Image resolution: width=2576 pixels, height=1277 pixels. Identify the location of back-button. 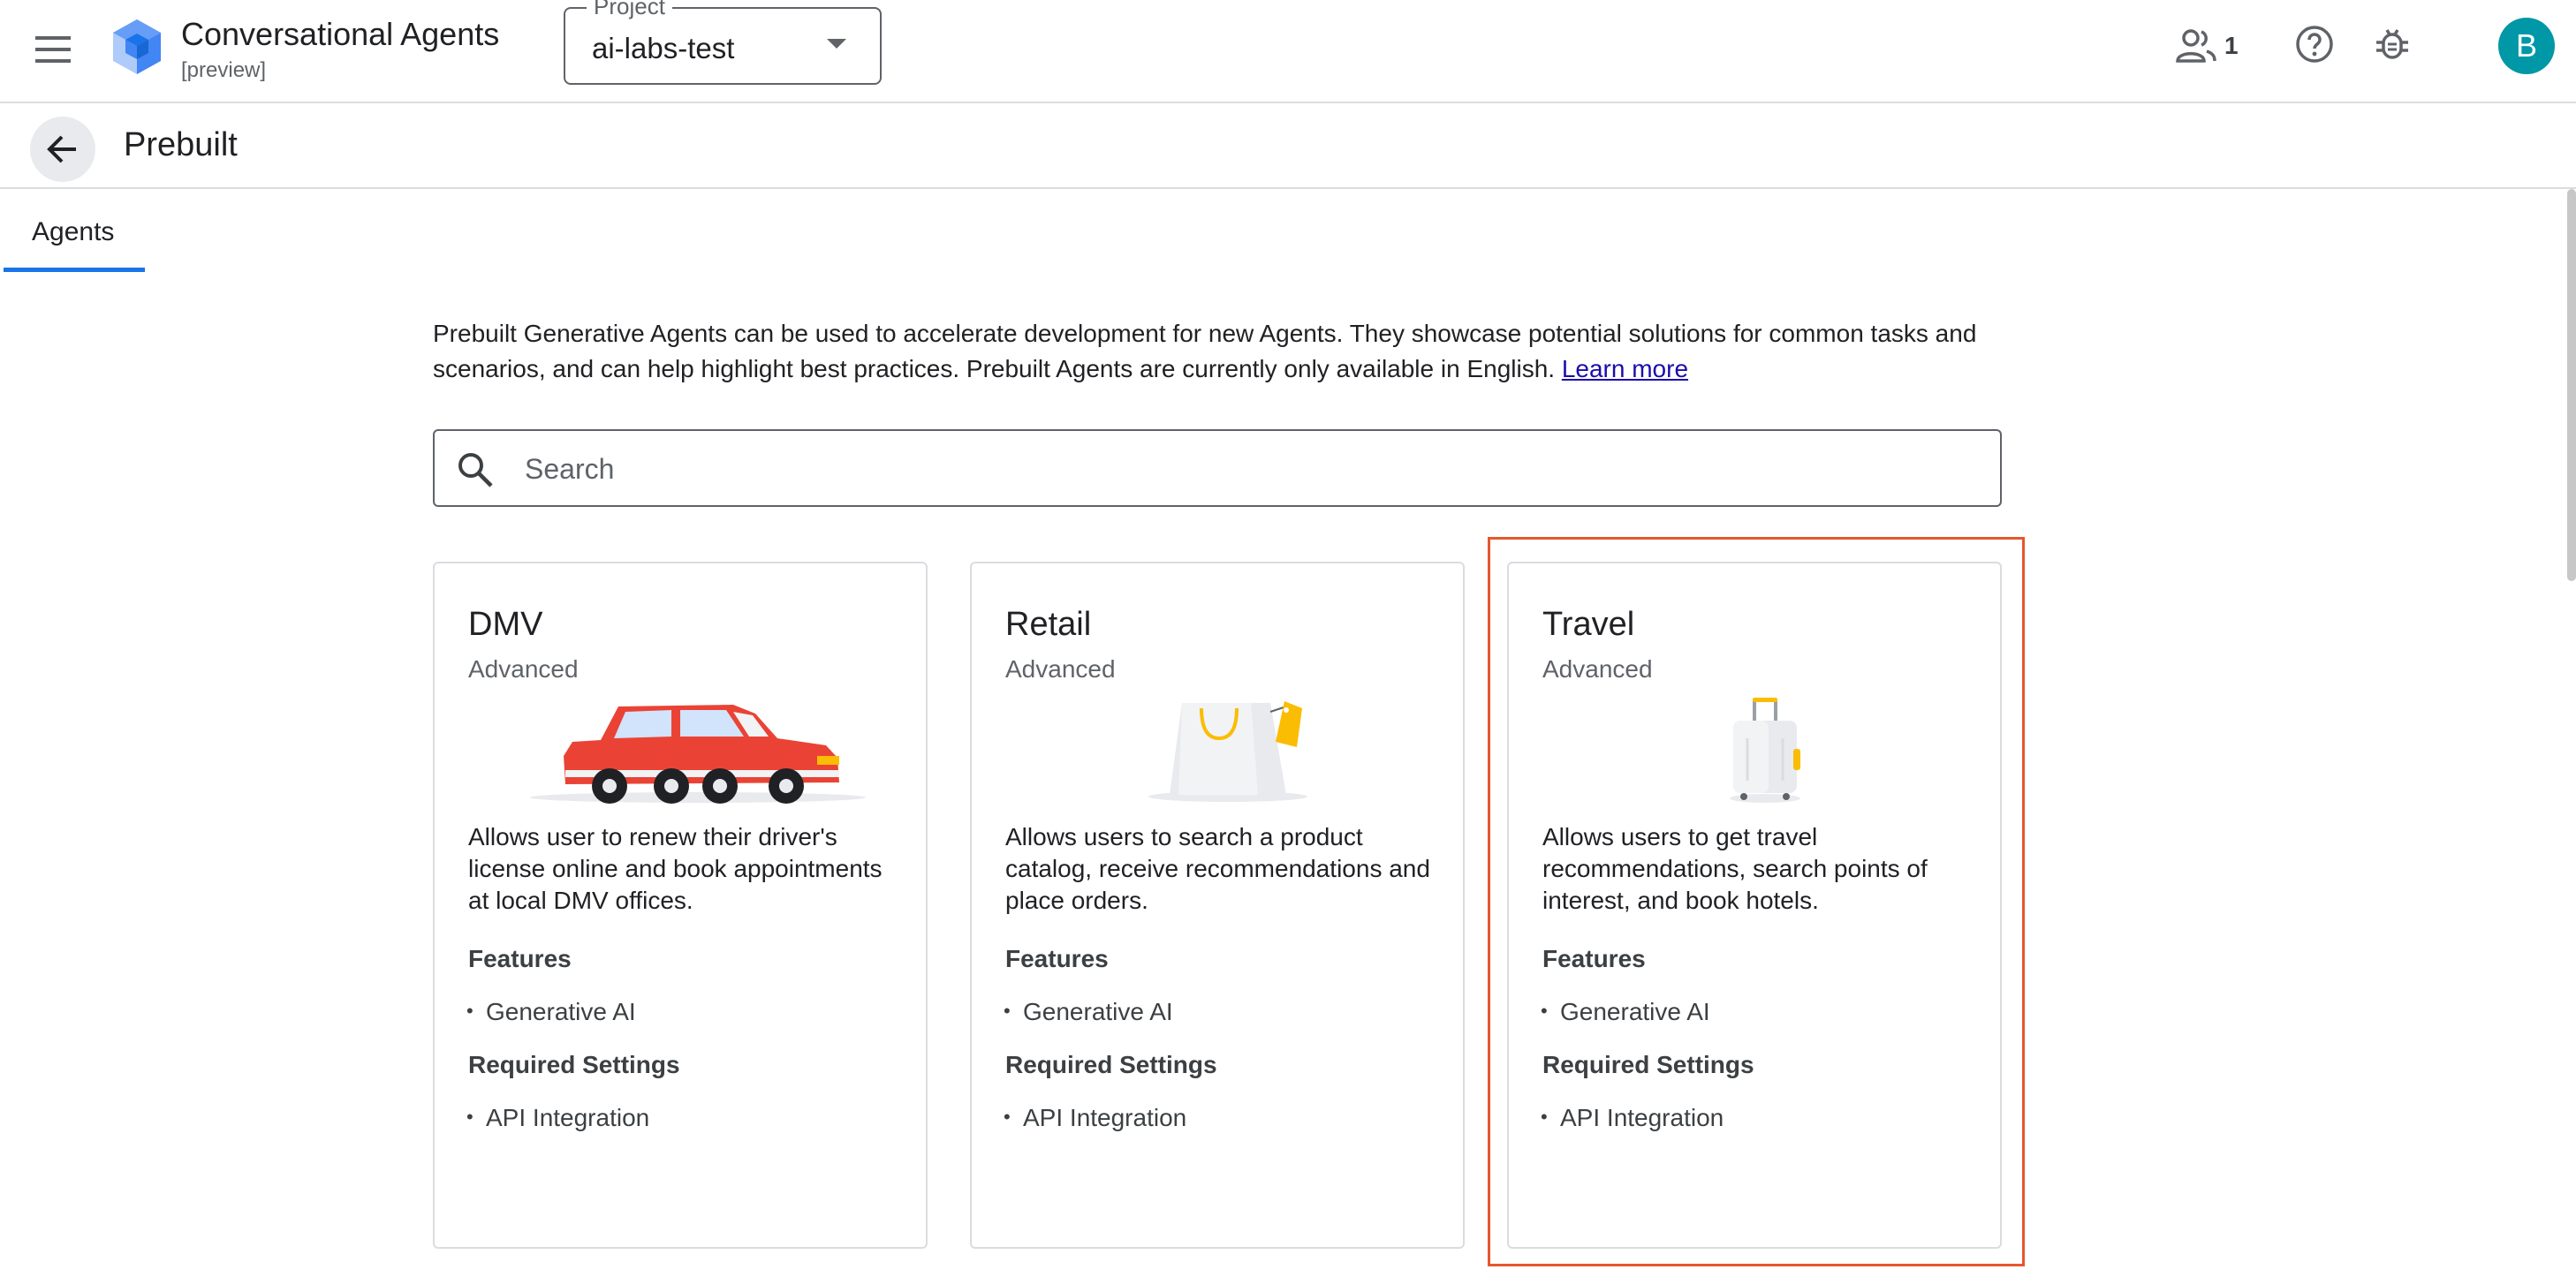
(63, 149).